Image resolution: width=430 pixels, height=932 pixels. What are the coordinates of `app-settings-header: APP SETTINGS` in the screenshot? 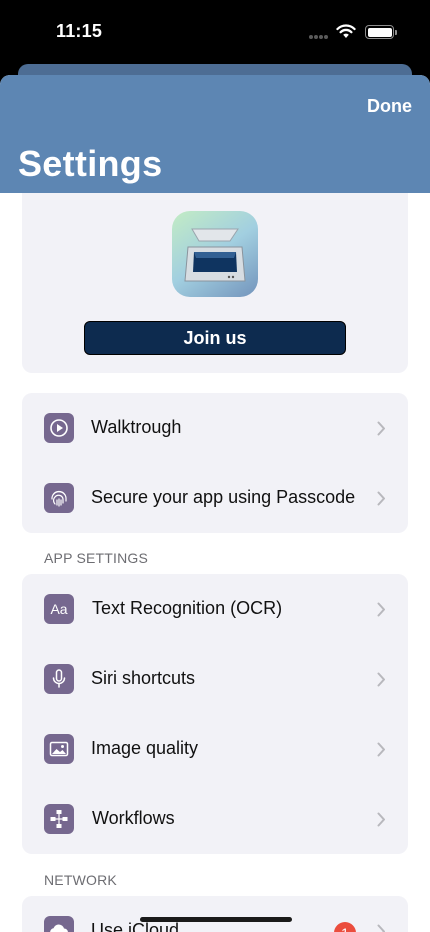 It's located at (96, 558).